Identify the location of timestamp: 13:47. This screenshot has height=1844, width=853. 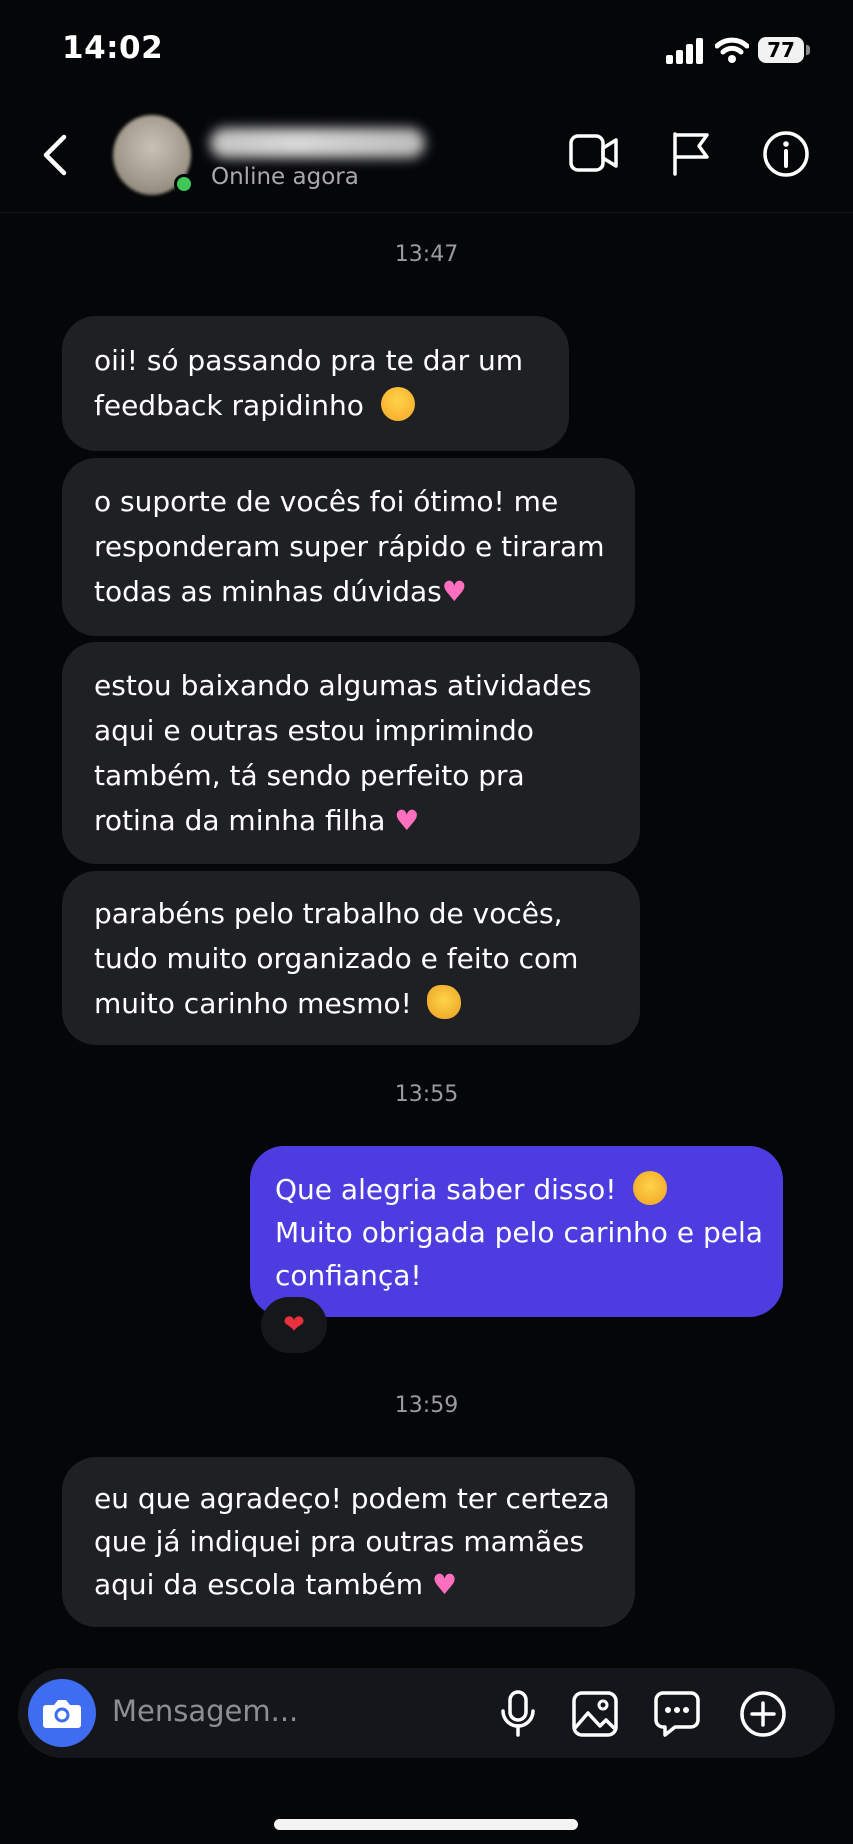
(426, 254).